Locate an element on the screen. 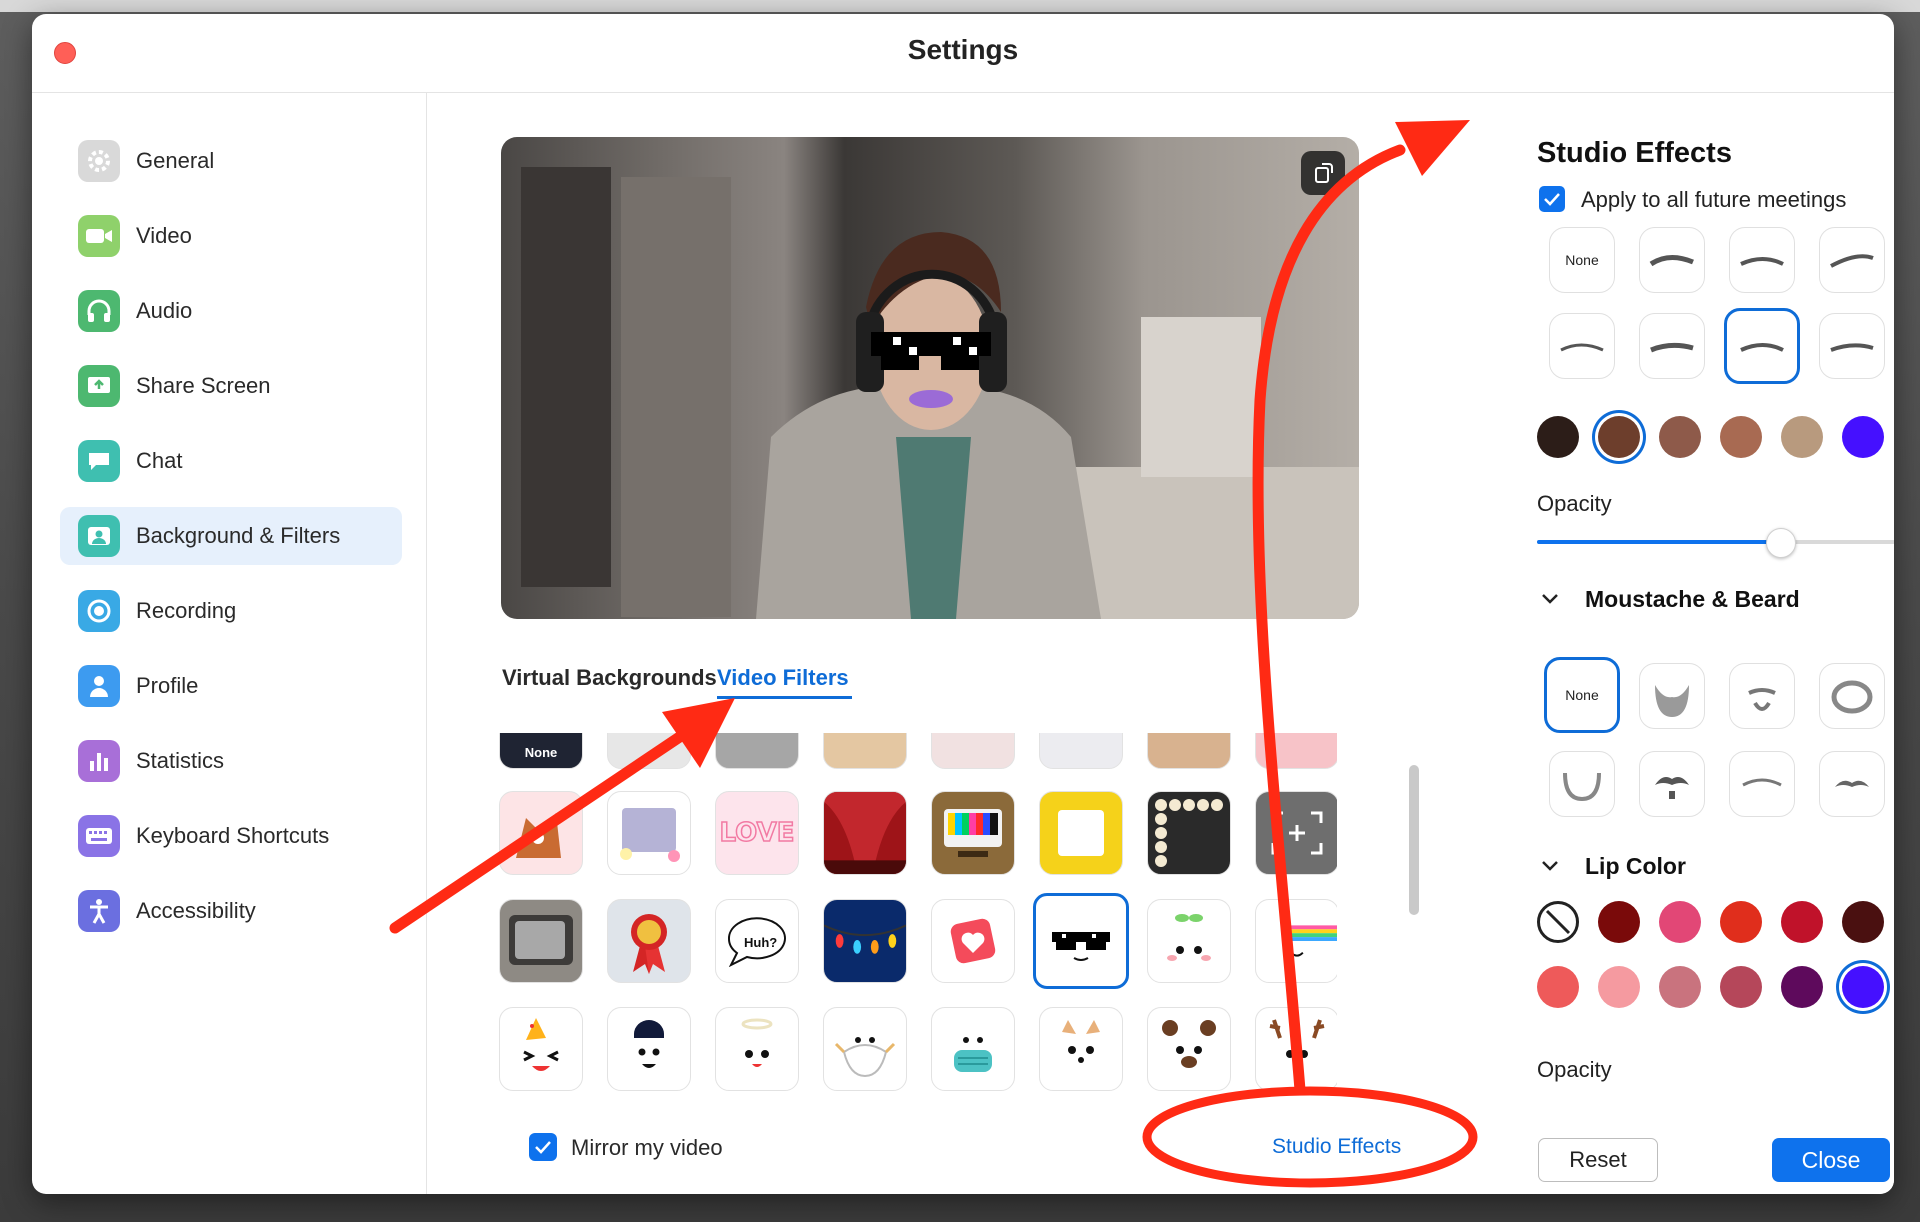  rotate-camera-button is located at coordinates (1323, 173).